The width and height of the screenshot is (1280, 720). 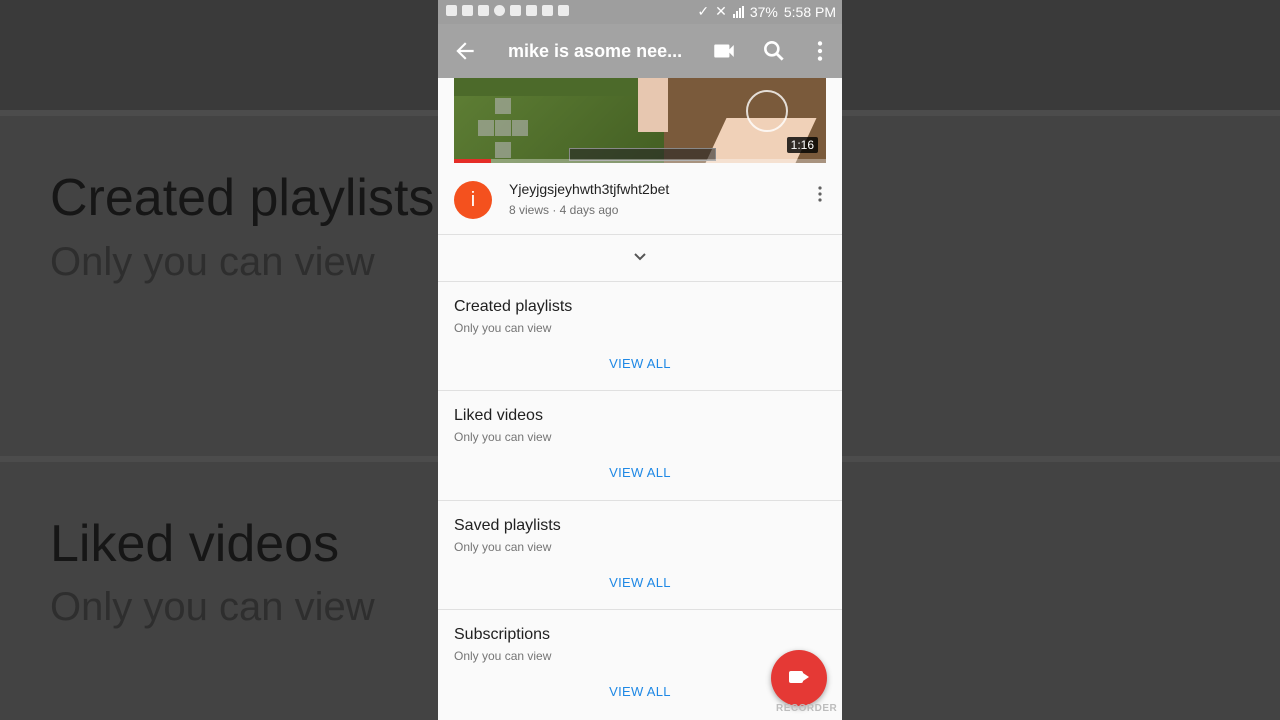 What do you see at coordinates (802, 145) in the screenshot?
I see `video-duration: 1:16` at bounding box center [802, 145].